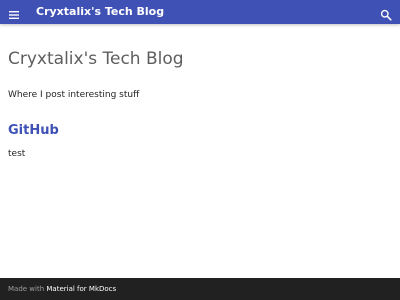 The width and height of the screenshot is (400, 300). I want to click on section-text: test, so click(17, 154).